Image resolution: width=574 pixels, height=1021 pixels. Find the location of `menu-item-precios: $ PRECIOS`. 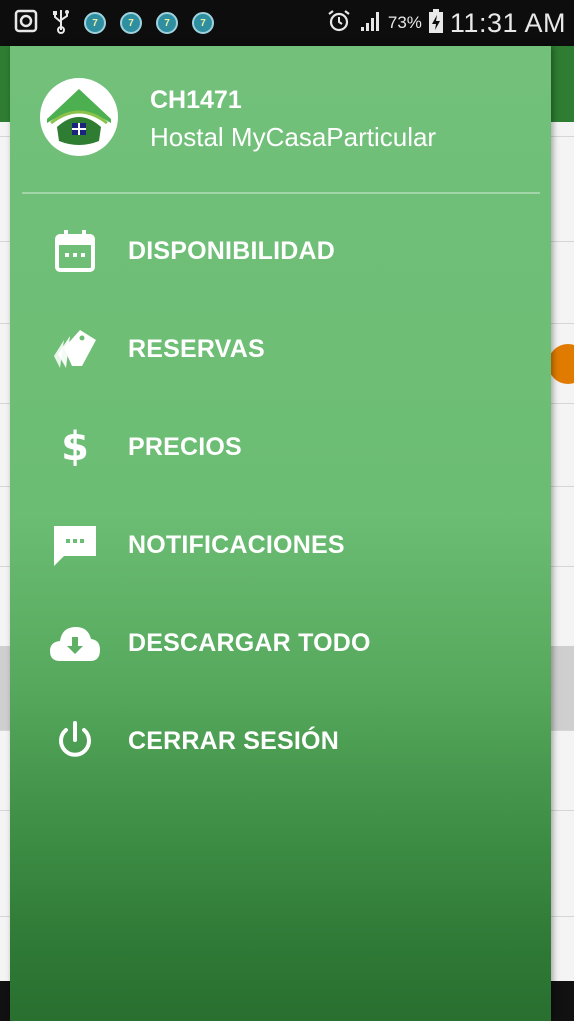

menu-item-precios: $ PRECIOS is located at coordinates (280, 447).